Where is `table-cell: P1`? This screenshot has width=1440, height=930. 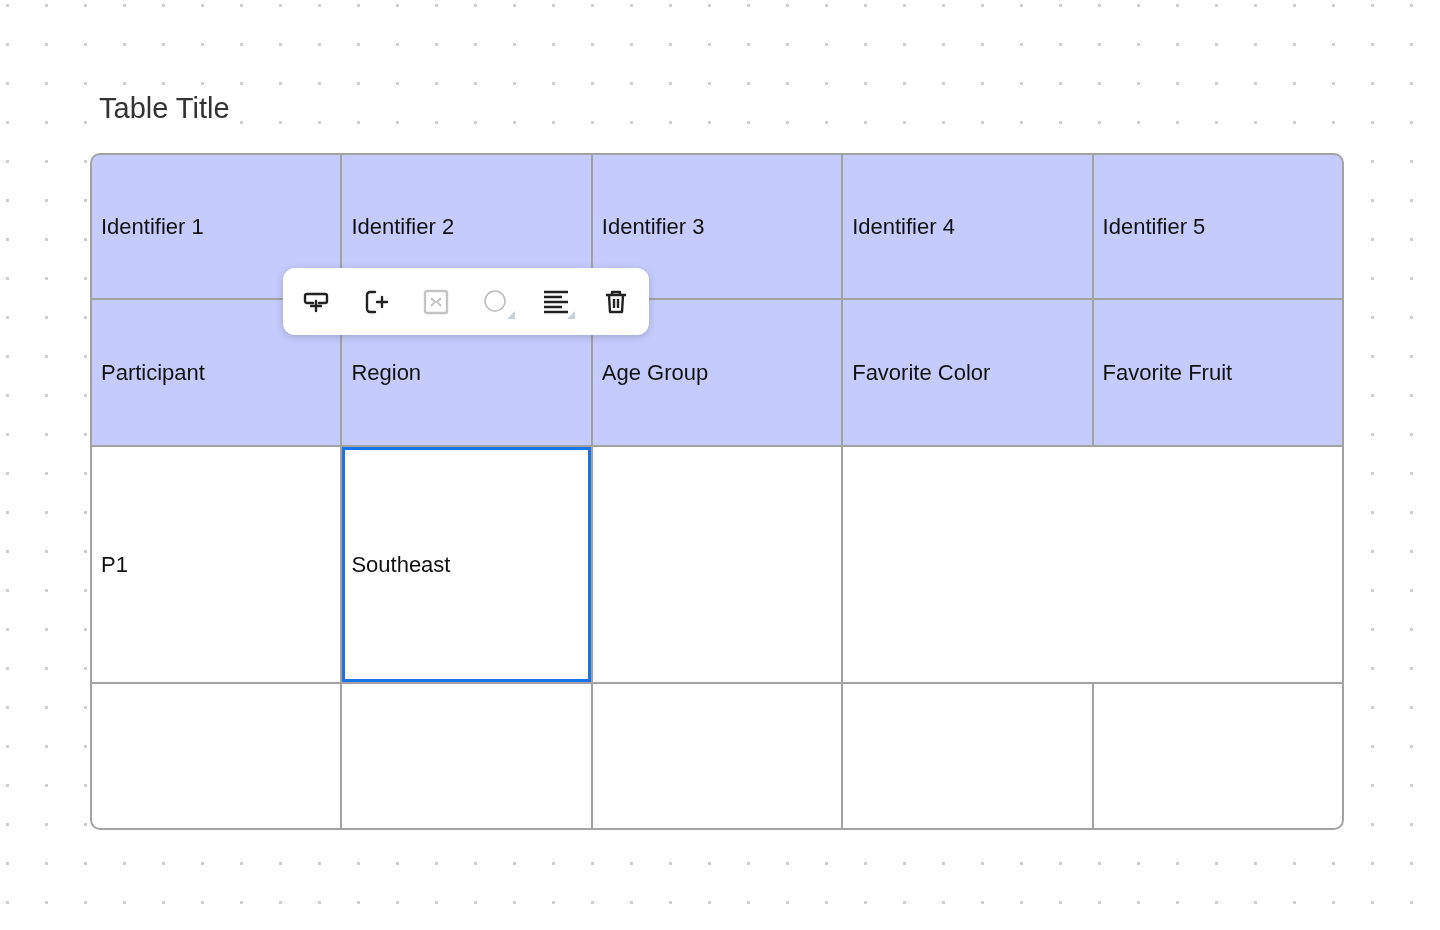
table-cell: P1 is located at coordinates (216, 564).